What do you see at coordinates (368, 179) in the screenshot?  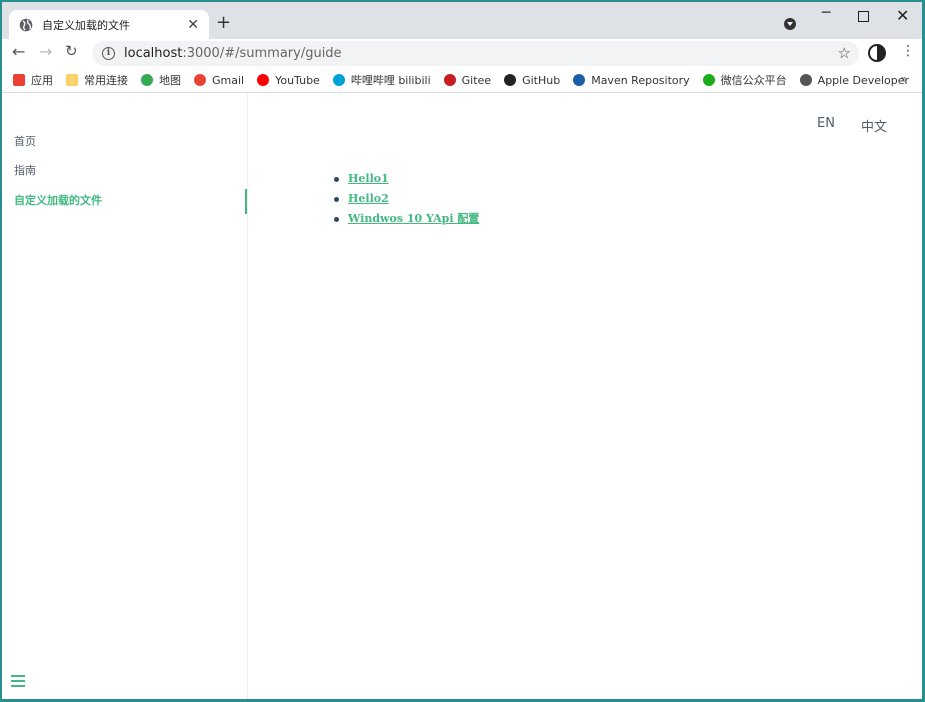 I see `content-link: Hello1` at bounding box center [368, 179].